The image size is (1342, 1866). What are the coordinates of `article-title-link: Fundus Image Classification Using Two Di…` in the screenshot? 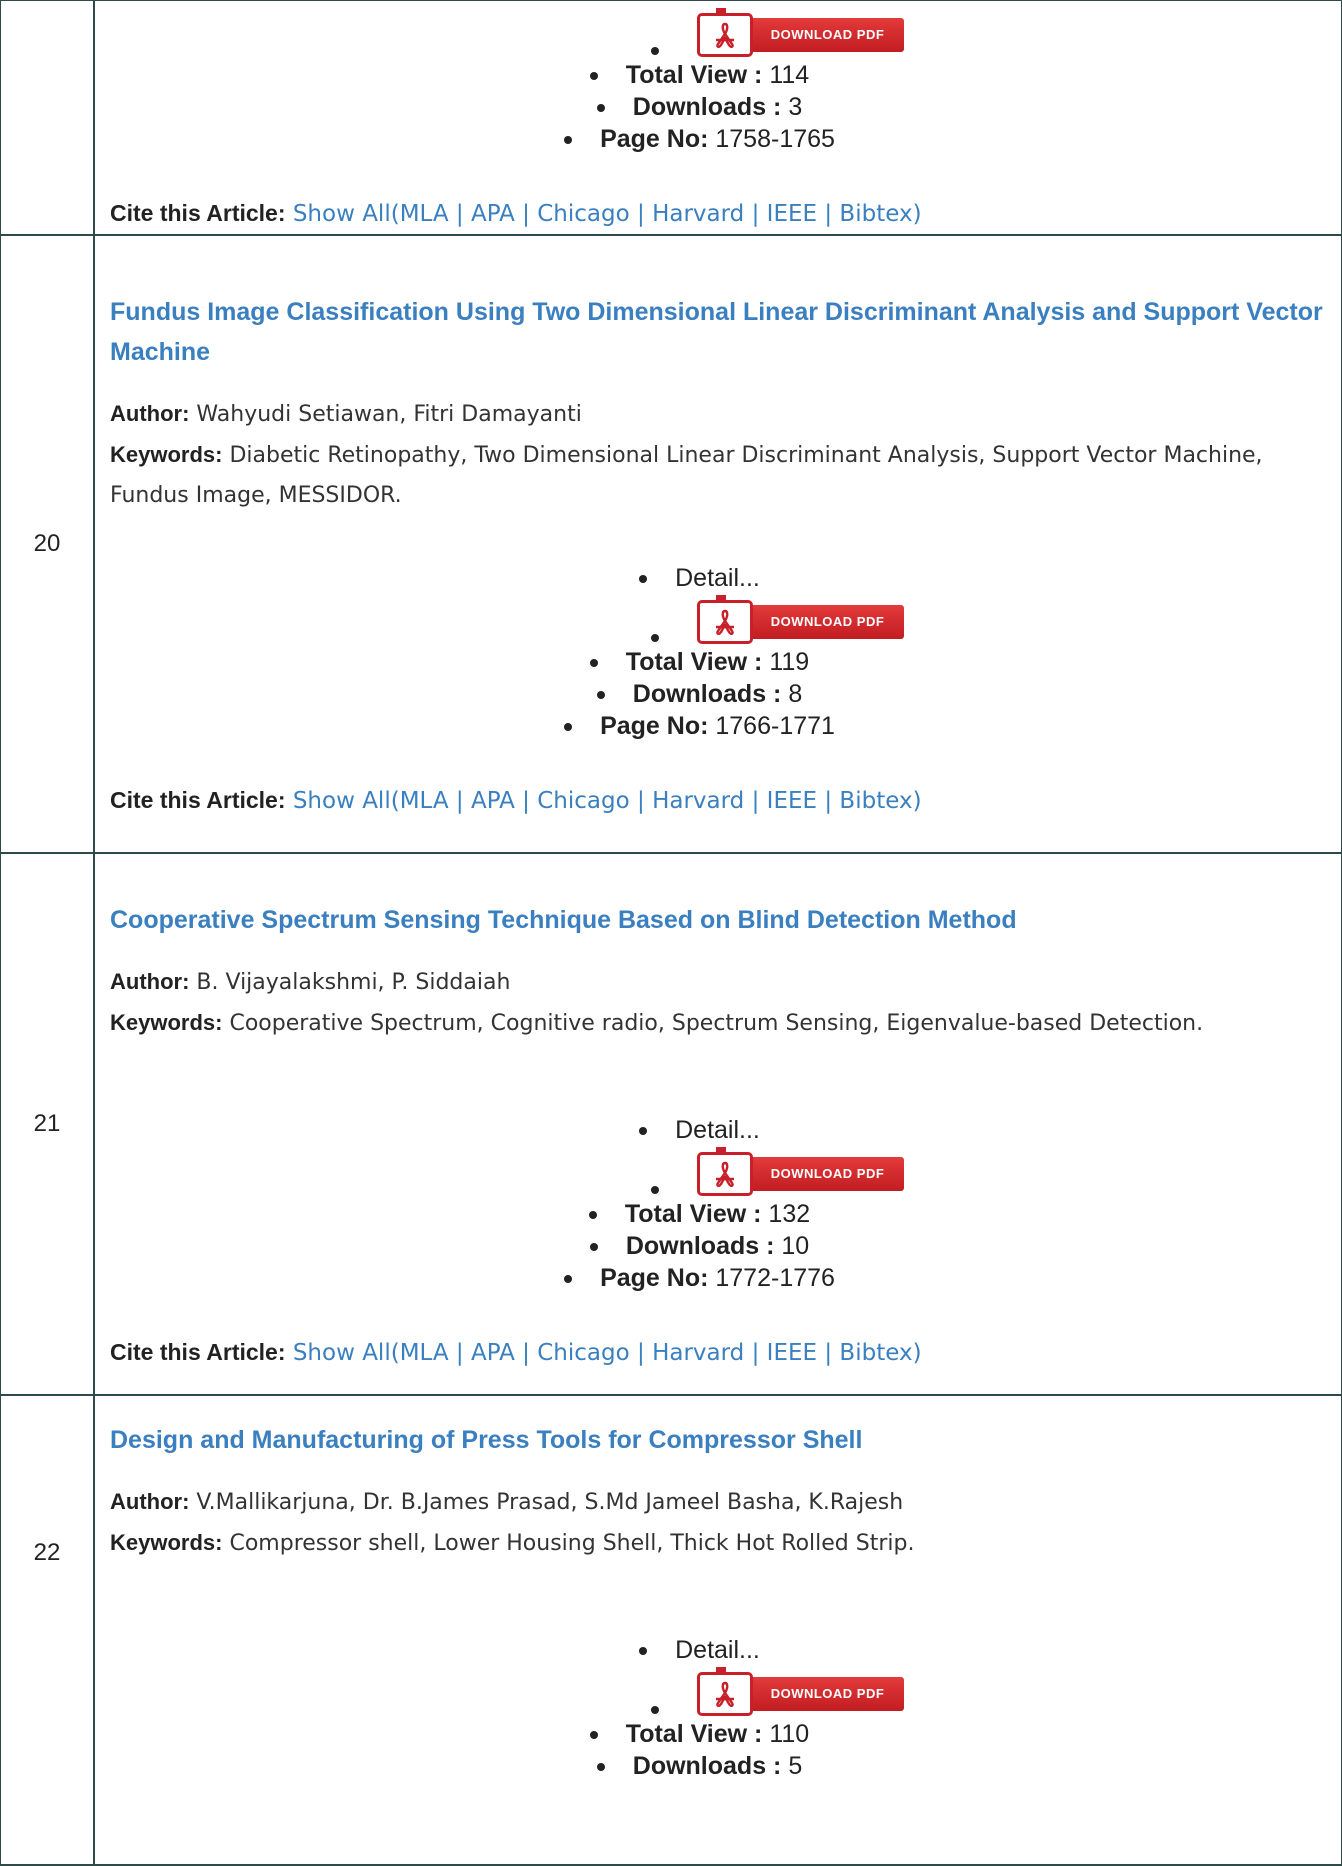 It's located at (717, 332).